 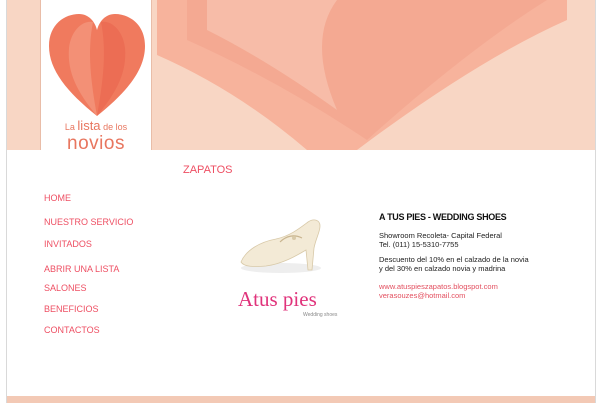 I want to click on nav-item-invitados: INVITADOS, so click(x=68, y=244).